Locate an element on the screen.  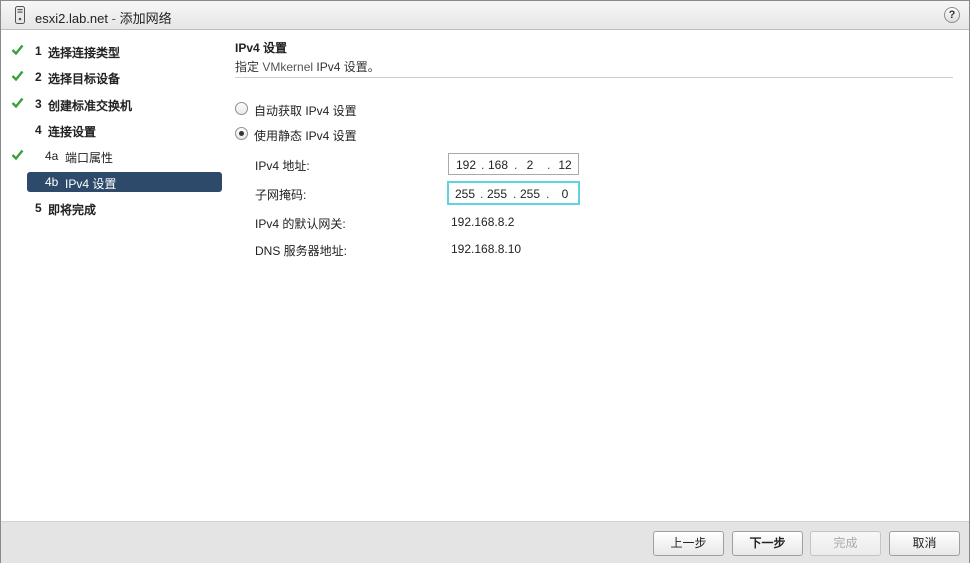
section-subtitle: 指定 VMkernel IPv4 设置。 is located at coordinates (307, 66).